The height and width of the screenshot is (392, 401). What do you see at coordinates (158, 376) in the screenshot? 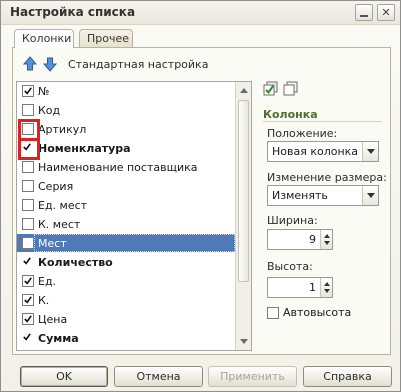
I see `cancel-button: Отмена` at bounding box center [158, 376].